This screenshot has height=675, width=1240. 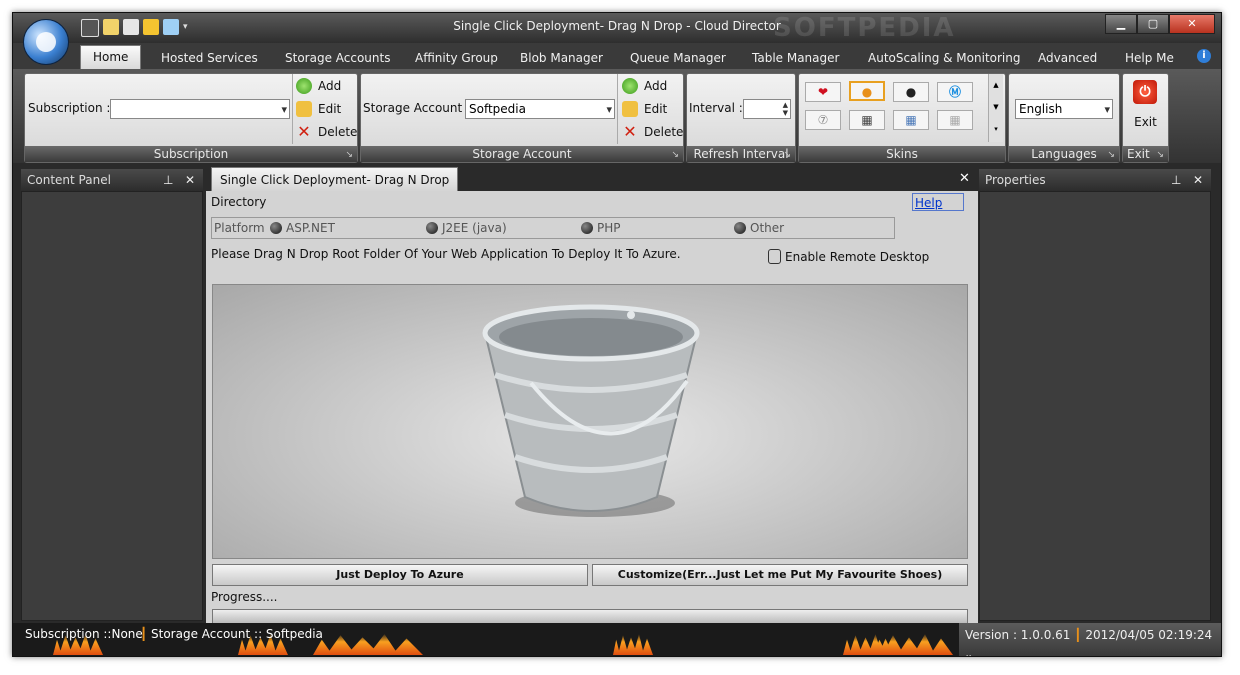 I want to click on delete-icon: ✕, so click(x=630, y=131).